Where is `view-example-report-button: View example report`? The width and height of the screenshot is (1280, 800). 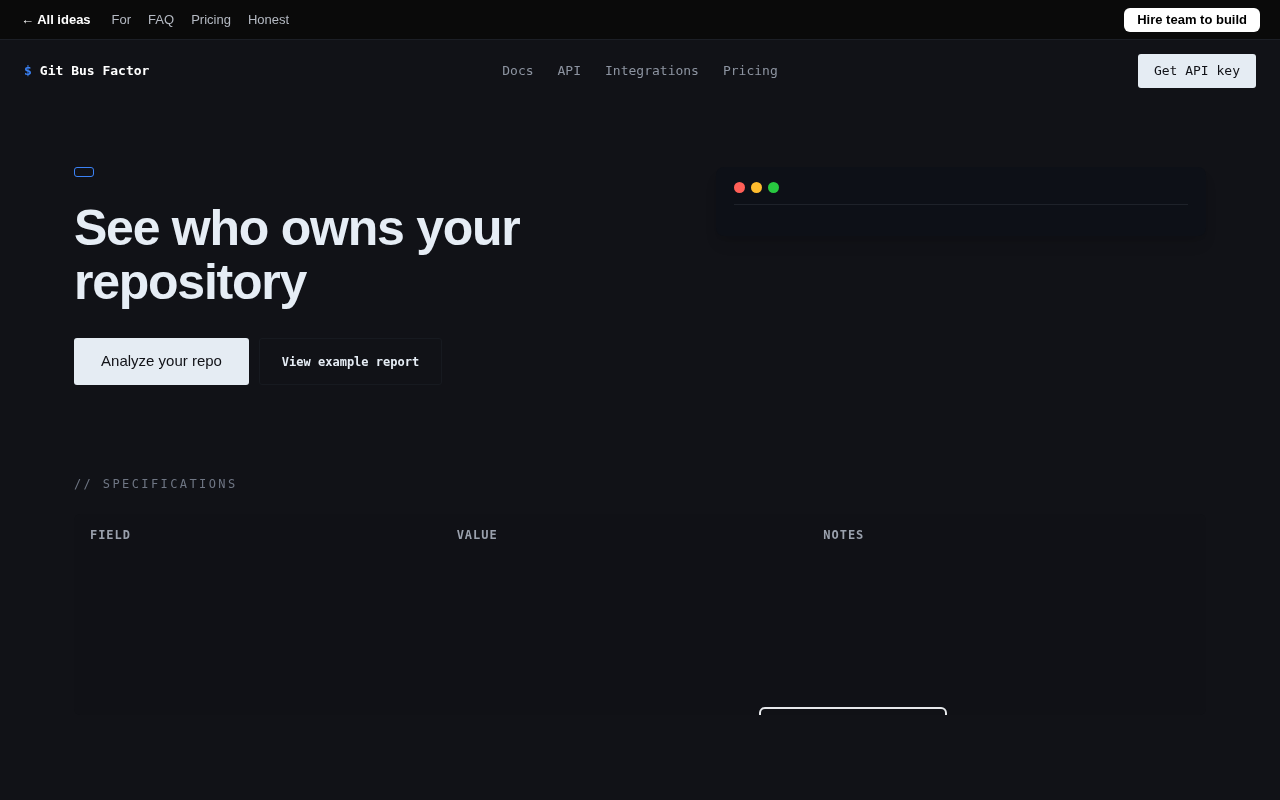 view-example-report-button: View example report is located at coordinates (350, 361).